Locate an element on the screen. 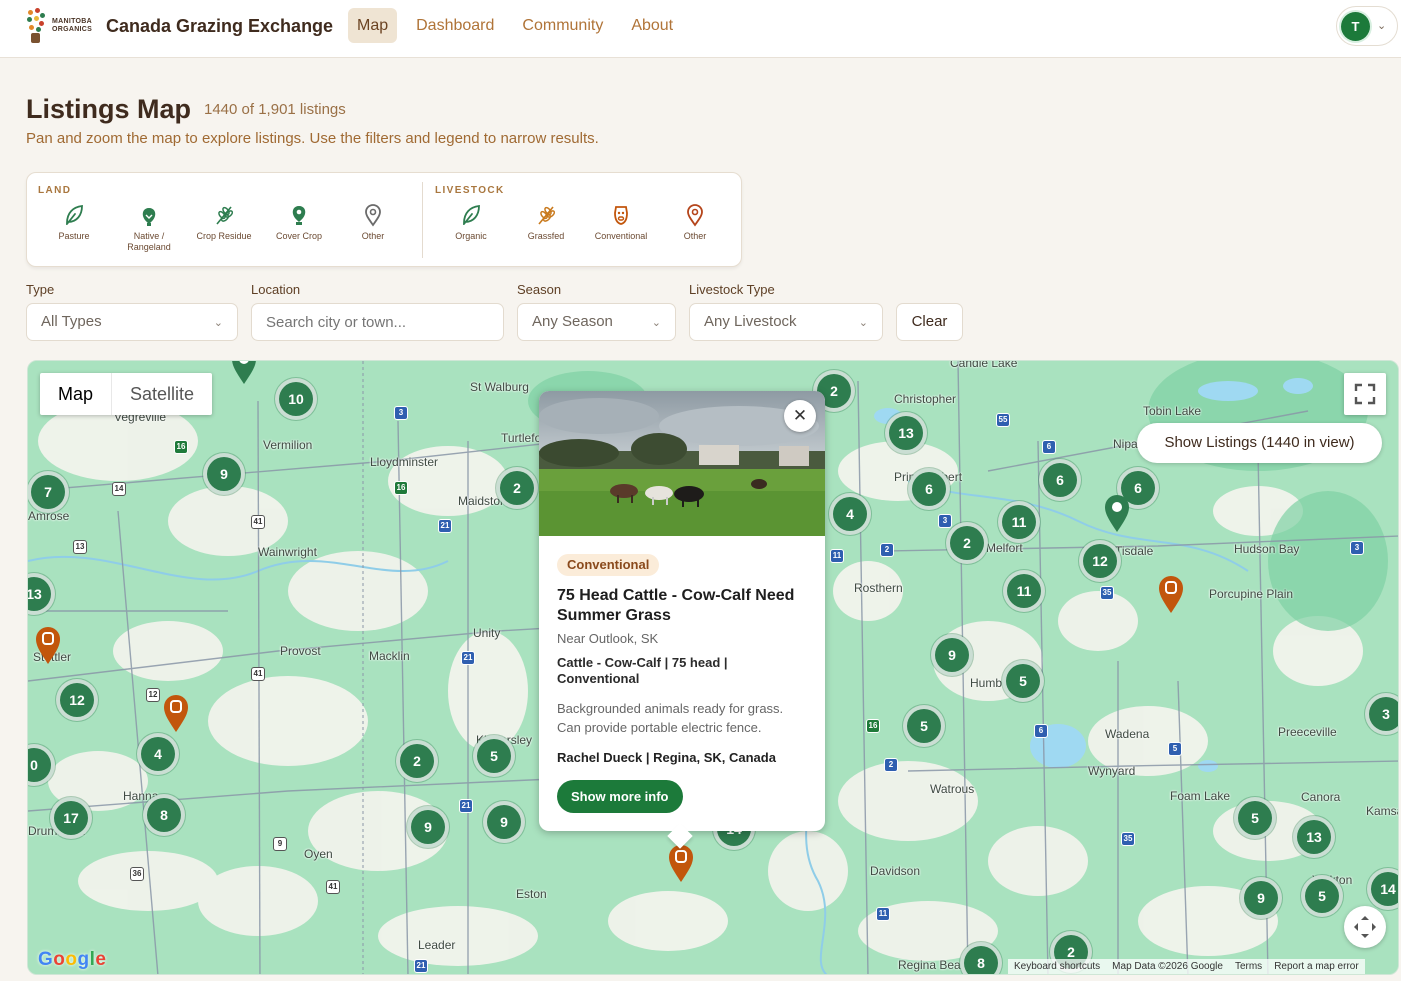  place-label: Foam Lake is located at coordinates (1200, 796).